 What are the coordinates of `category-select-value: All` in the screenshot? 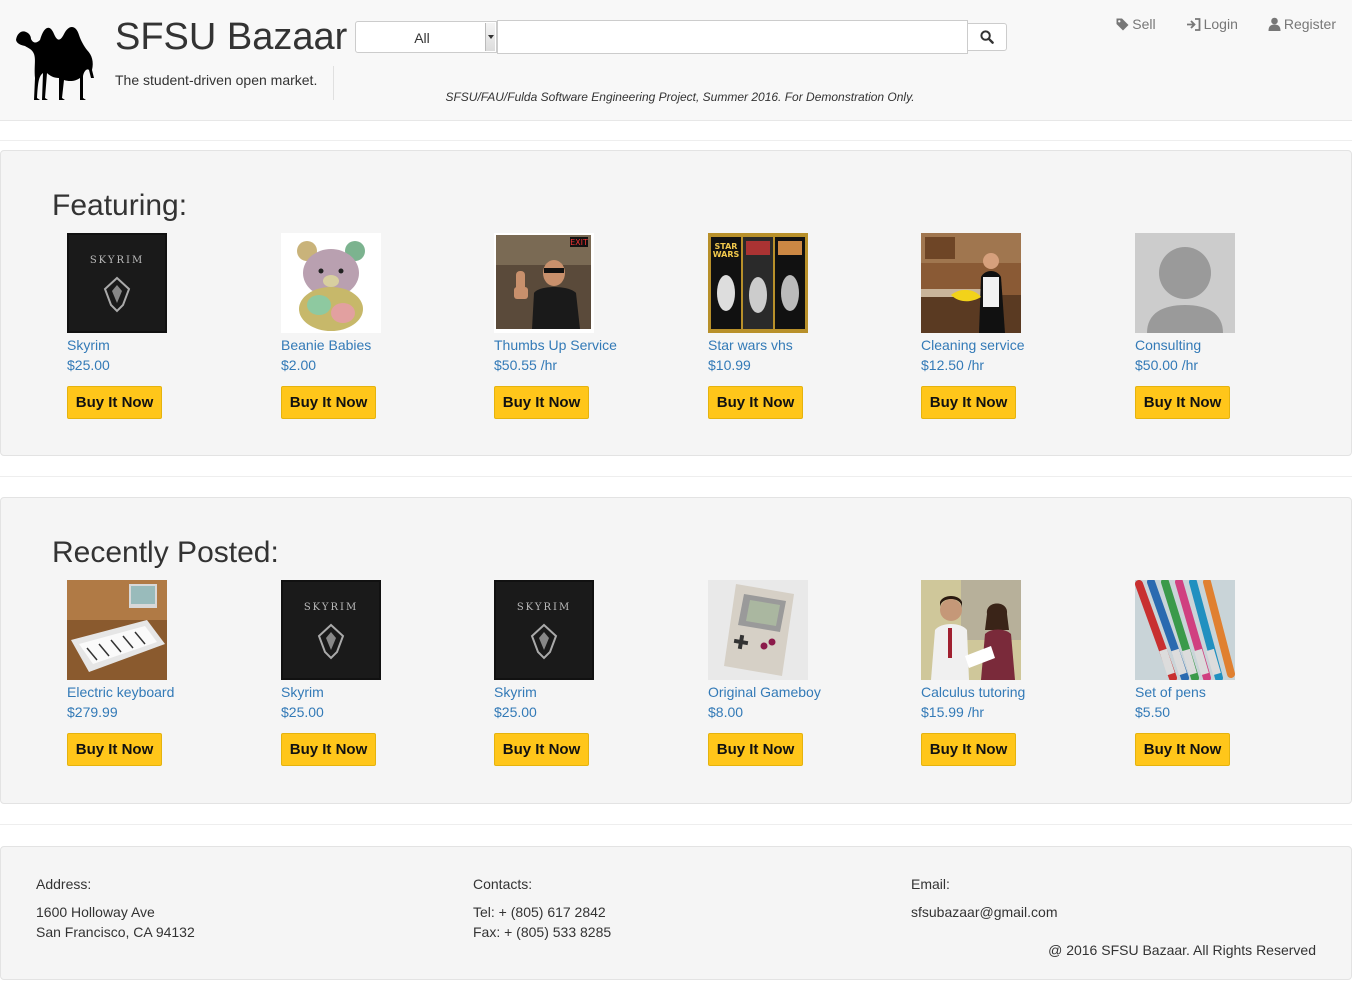 It's located at (422, 38).